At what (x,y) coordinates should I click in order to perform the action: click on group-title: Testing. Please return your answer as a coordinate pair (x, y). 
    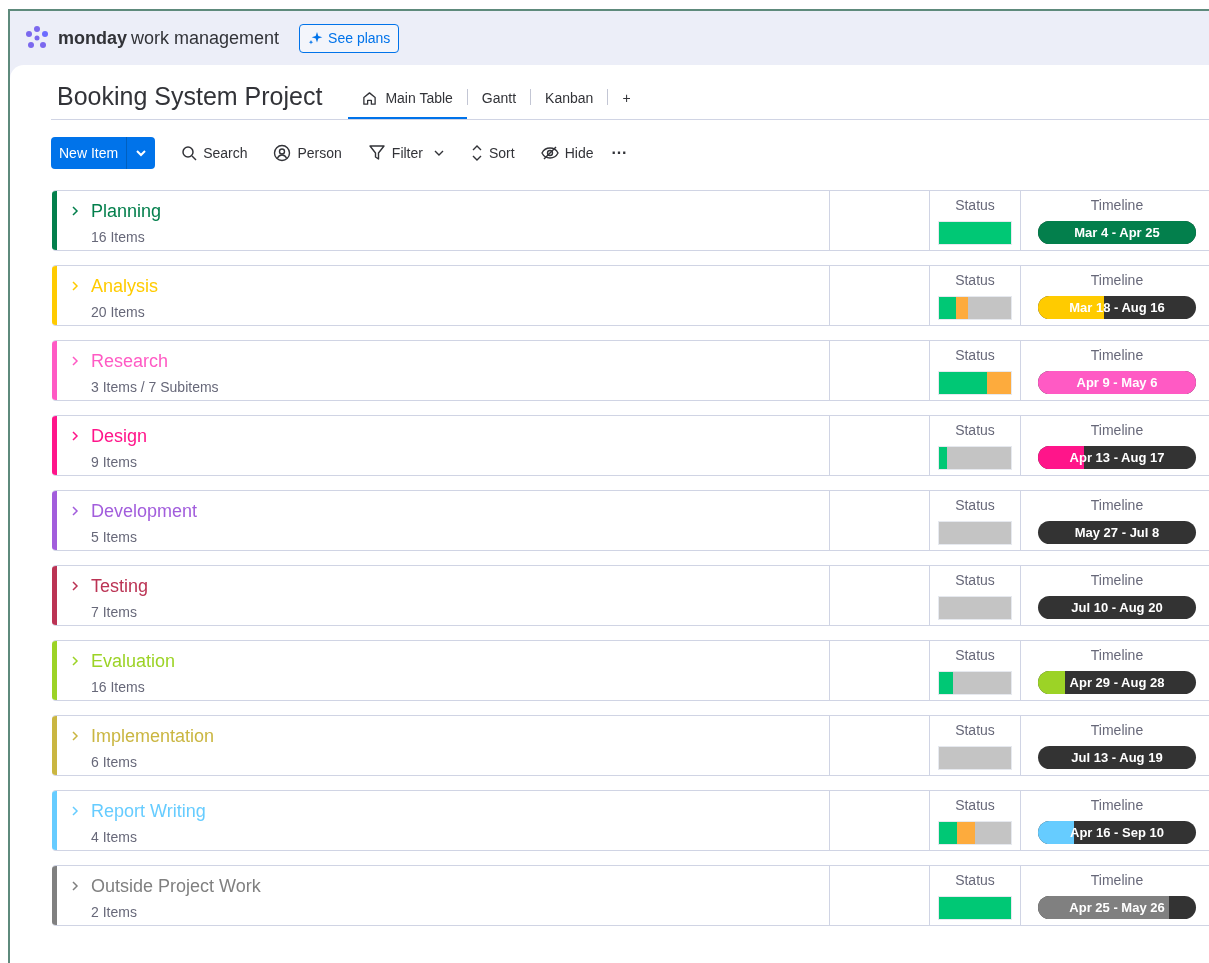
    Looking at the image, I should click on (120, 586).